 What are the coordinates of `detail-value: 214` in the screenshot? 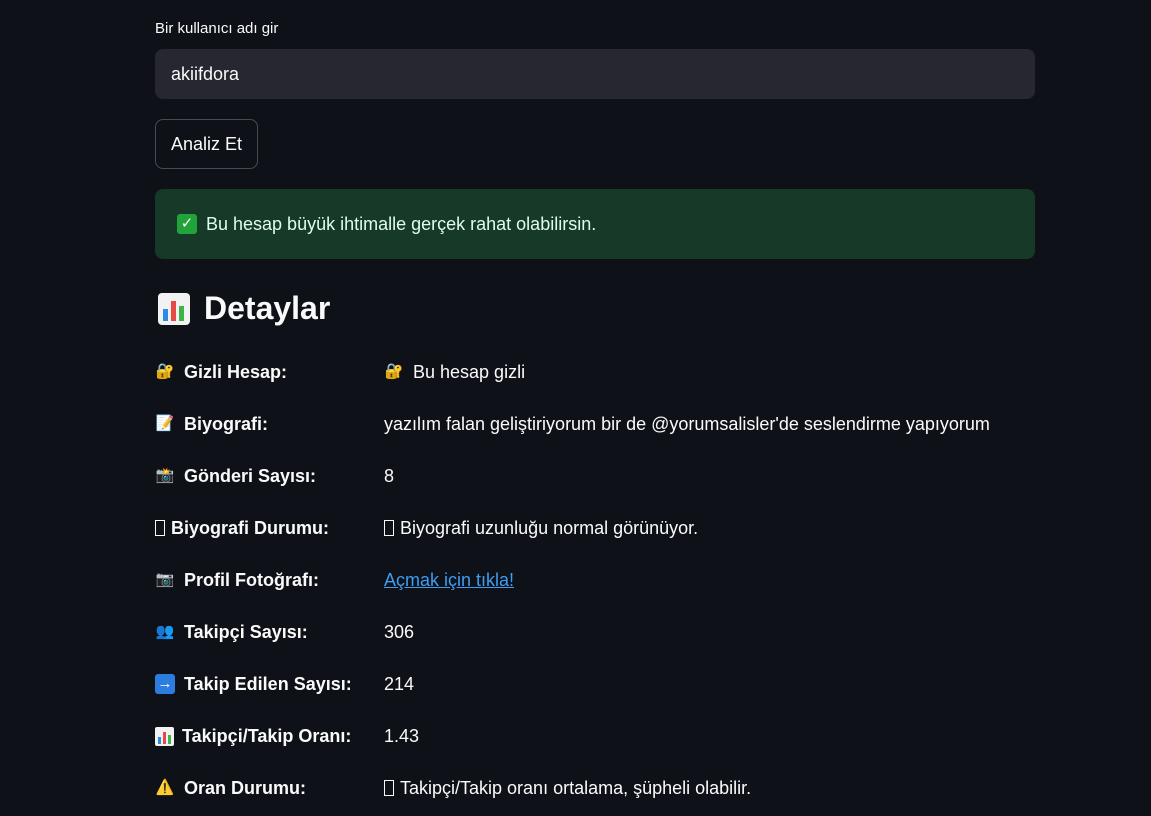 It's located at (399, 683).